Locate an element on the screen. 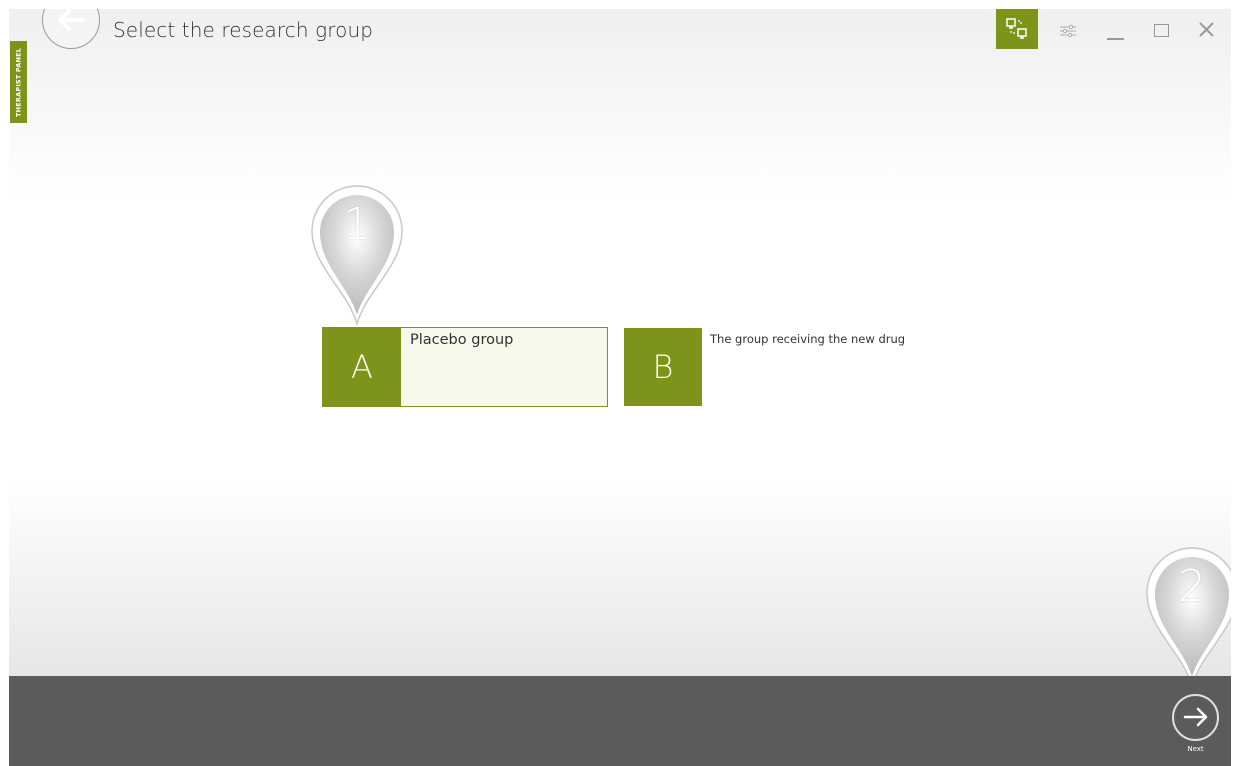  close-icon is located at coordinates (1206, 29).